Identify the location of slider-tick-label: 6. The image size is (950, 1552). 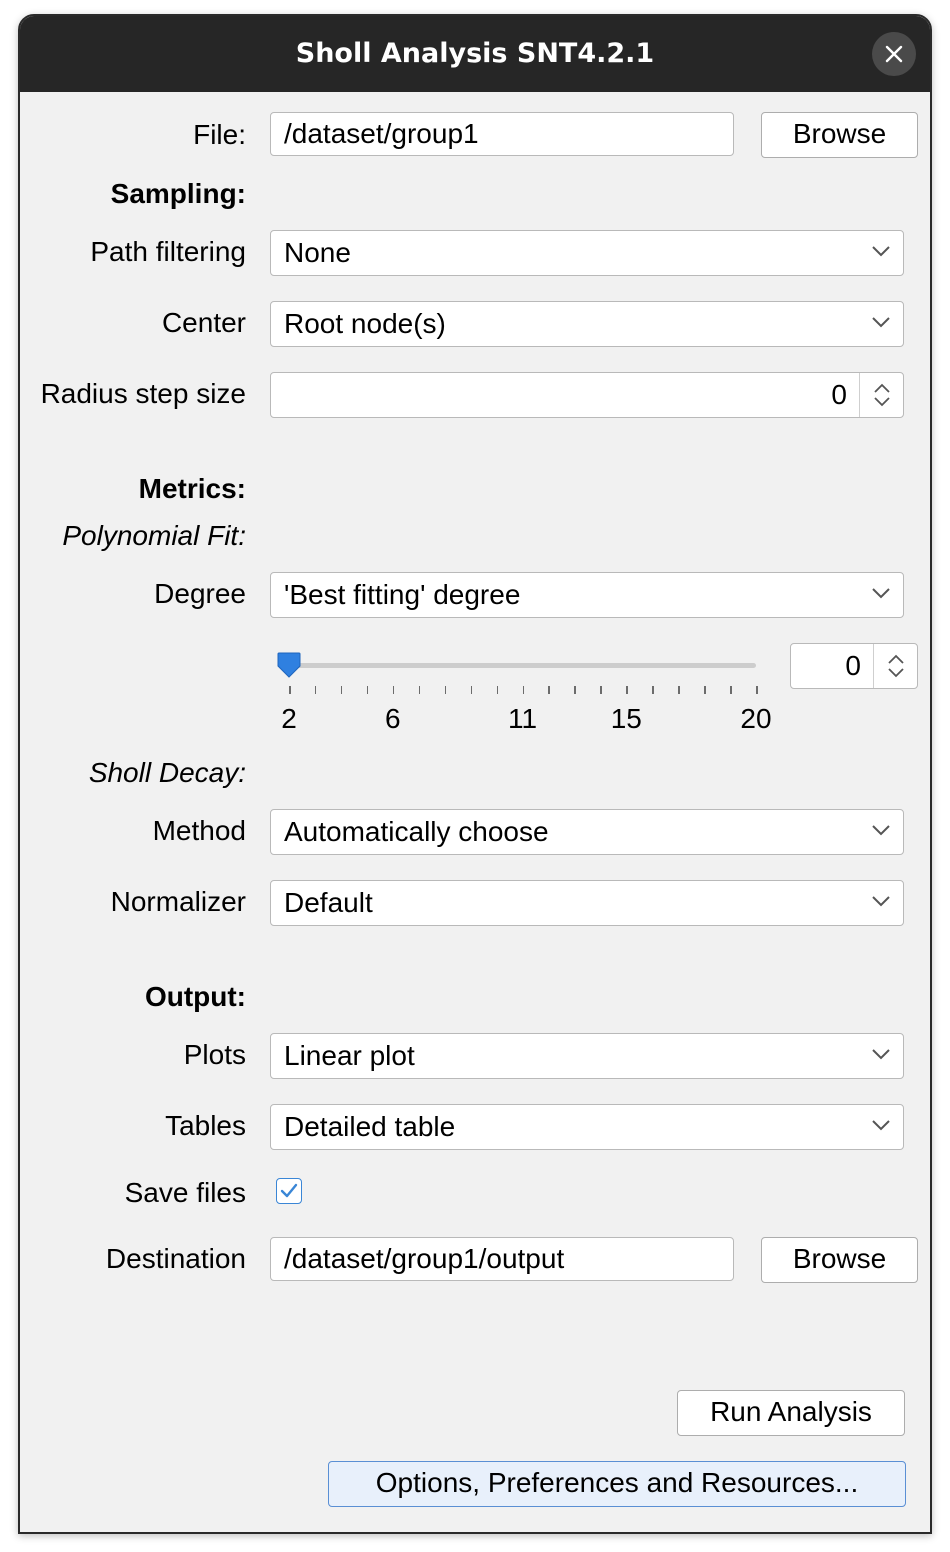
(392, 718).